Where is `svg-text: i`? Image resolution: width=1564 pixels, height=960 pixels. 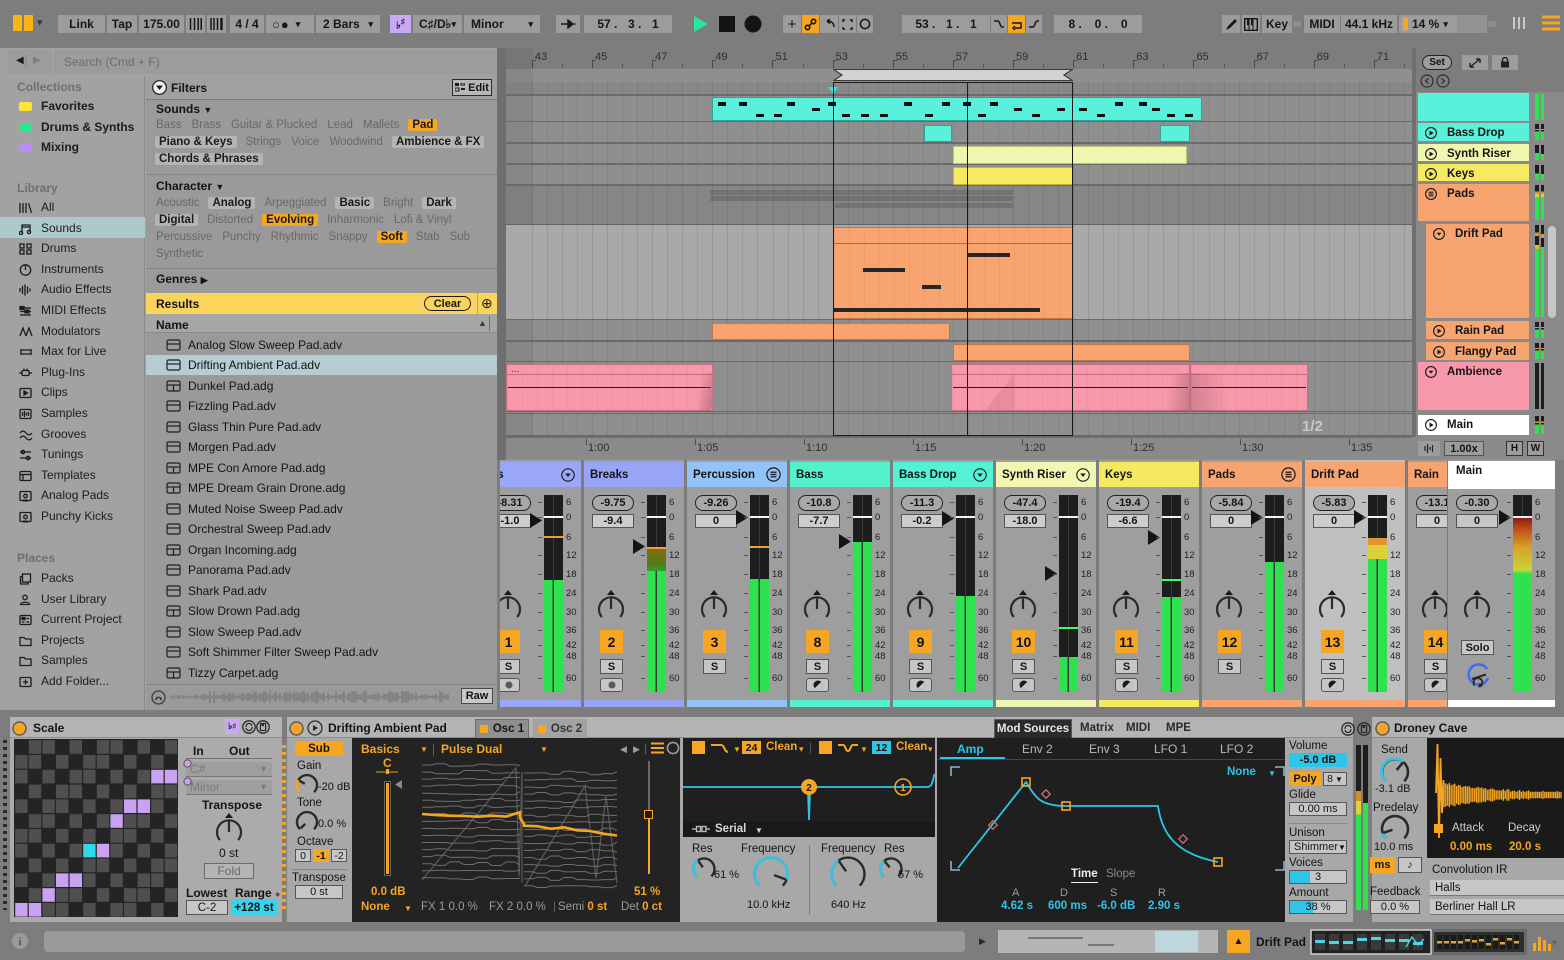 svg-text: i is located at coordinates (19, 942).